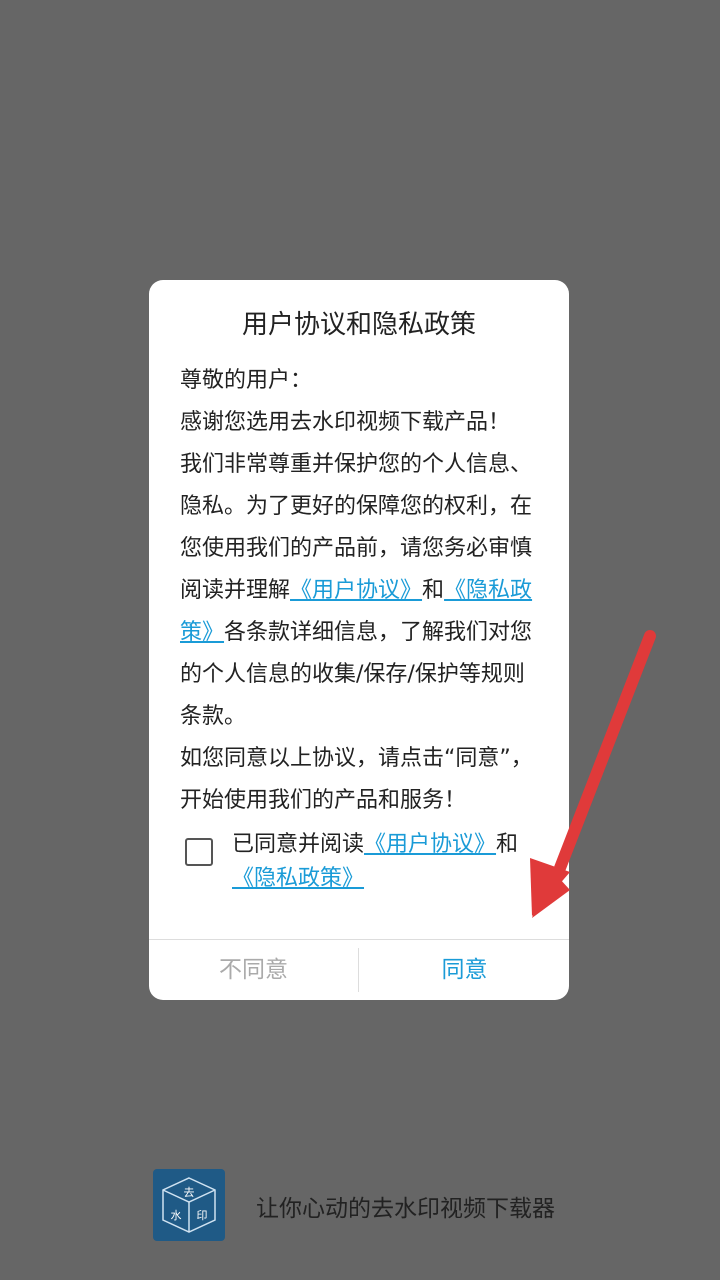 Image resolution: width=720 pixels, height=1280 pixels. I want to click on dialog-title: 用户协议和隐私政策, so click(358, 325).